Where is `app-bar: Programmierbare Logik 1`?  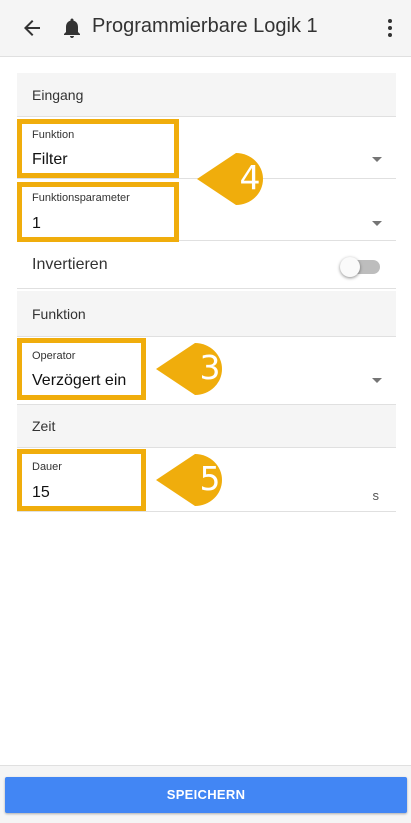
app-bar: Programmierbare Logik 1 is located at coordinates (205, 28).